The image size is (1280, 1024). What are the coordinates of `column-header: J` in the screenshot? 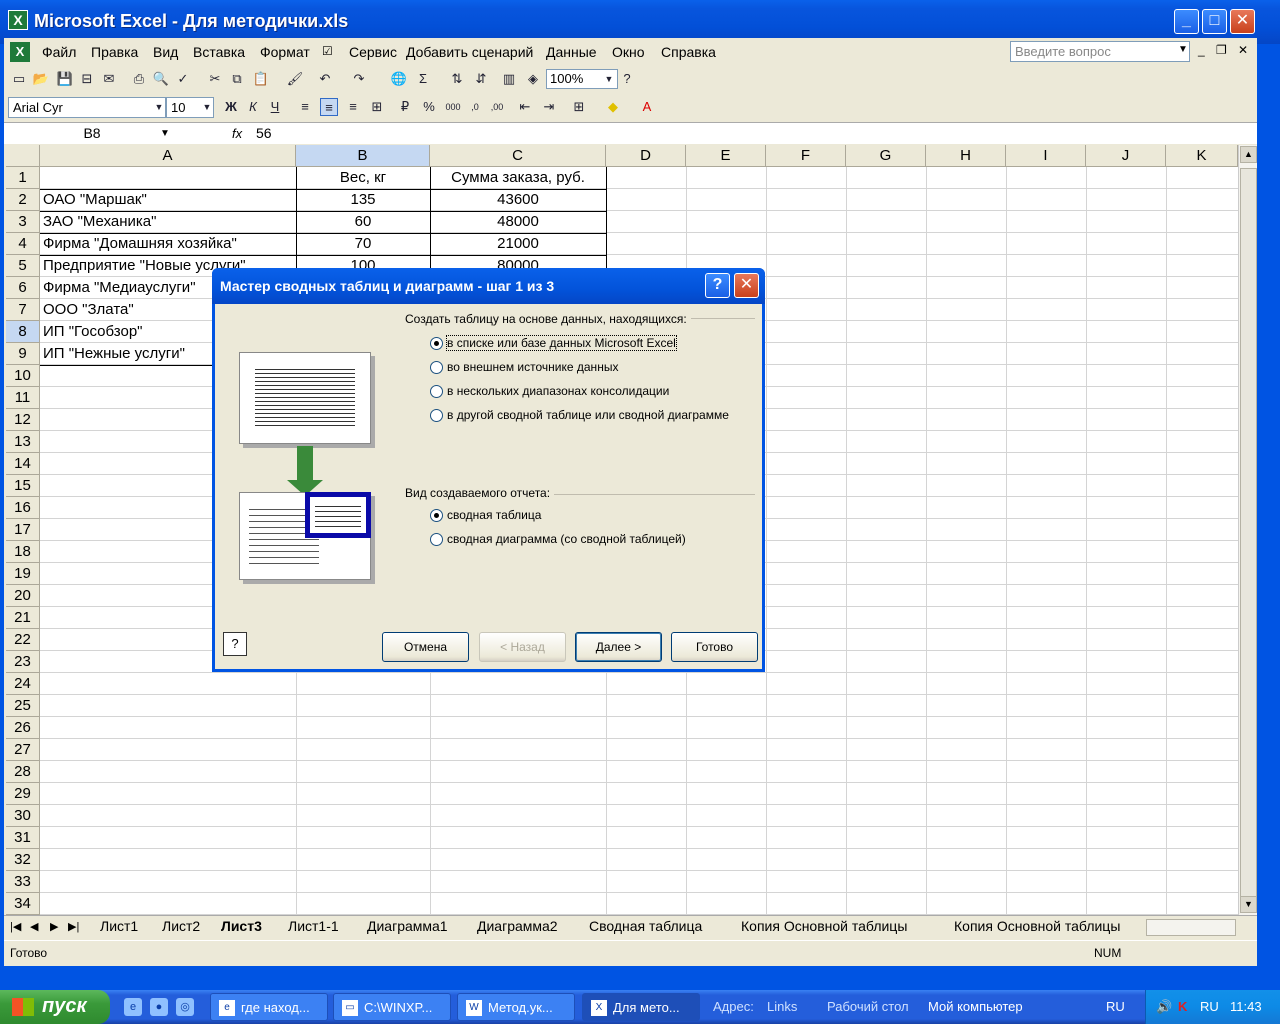 It's located at (1126, 156).